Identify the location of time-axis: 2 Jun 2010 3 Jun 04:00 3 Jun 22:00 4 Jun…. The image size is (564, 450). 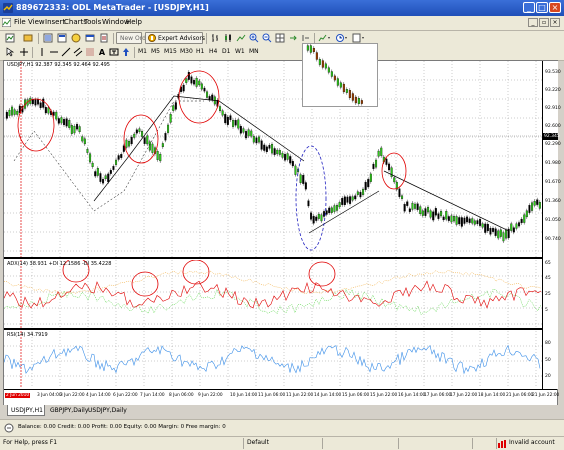
(281, 397).